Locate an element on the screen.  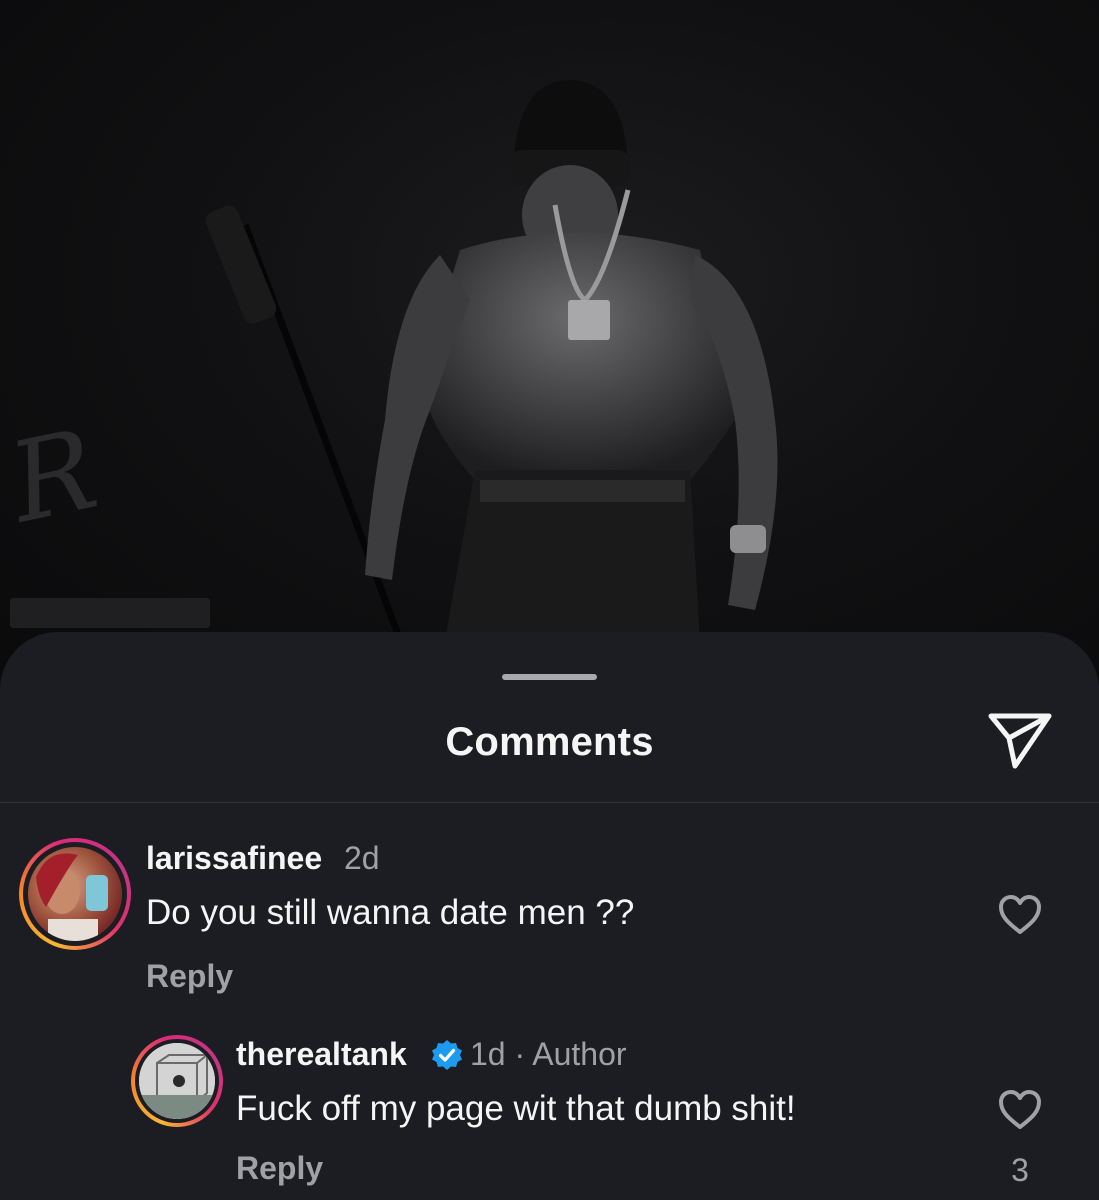
comment-username: larissafinee is located at coordinates (234, 858).